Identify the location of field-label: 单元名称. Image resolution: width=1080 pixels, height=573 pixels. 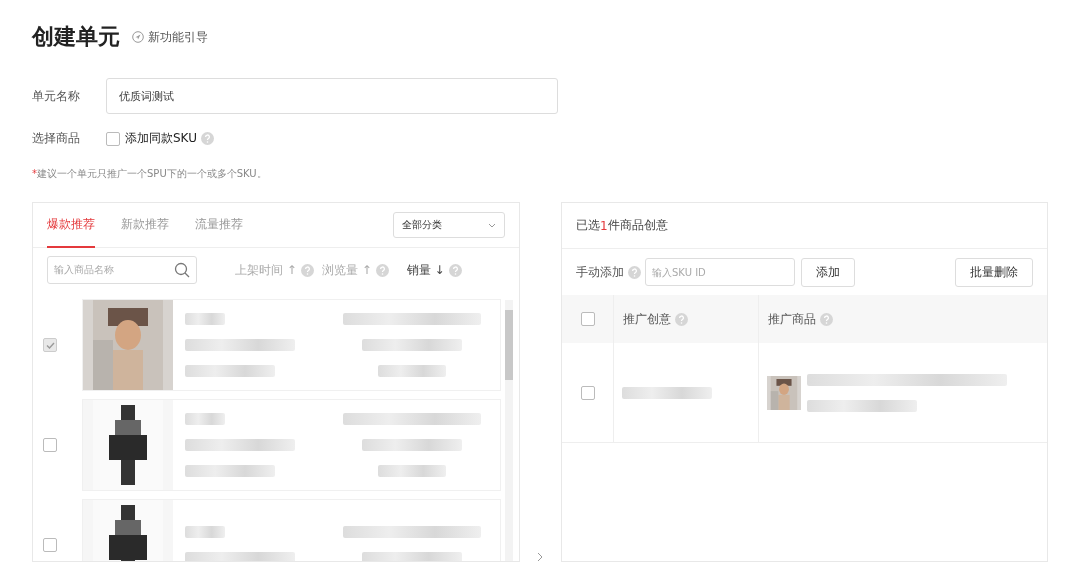
(56, 96).